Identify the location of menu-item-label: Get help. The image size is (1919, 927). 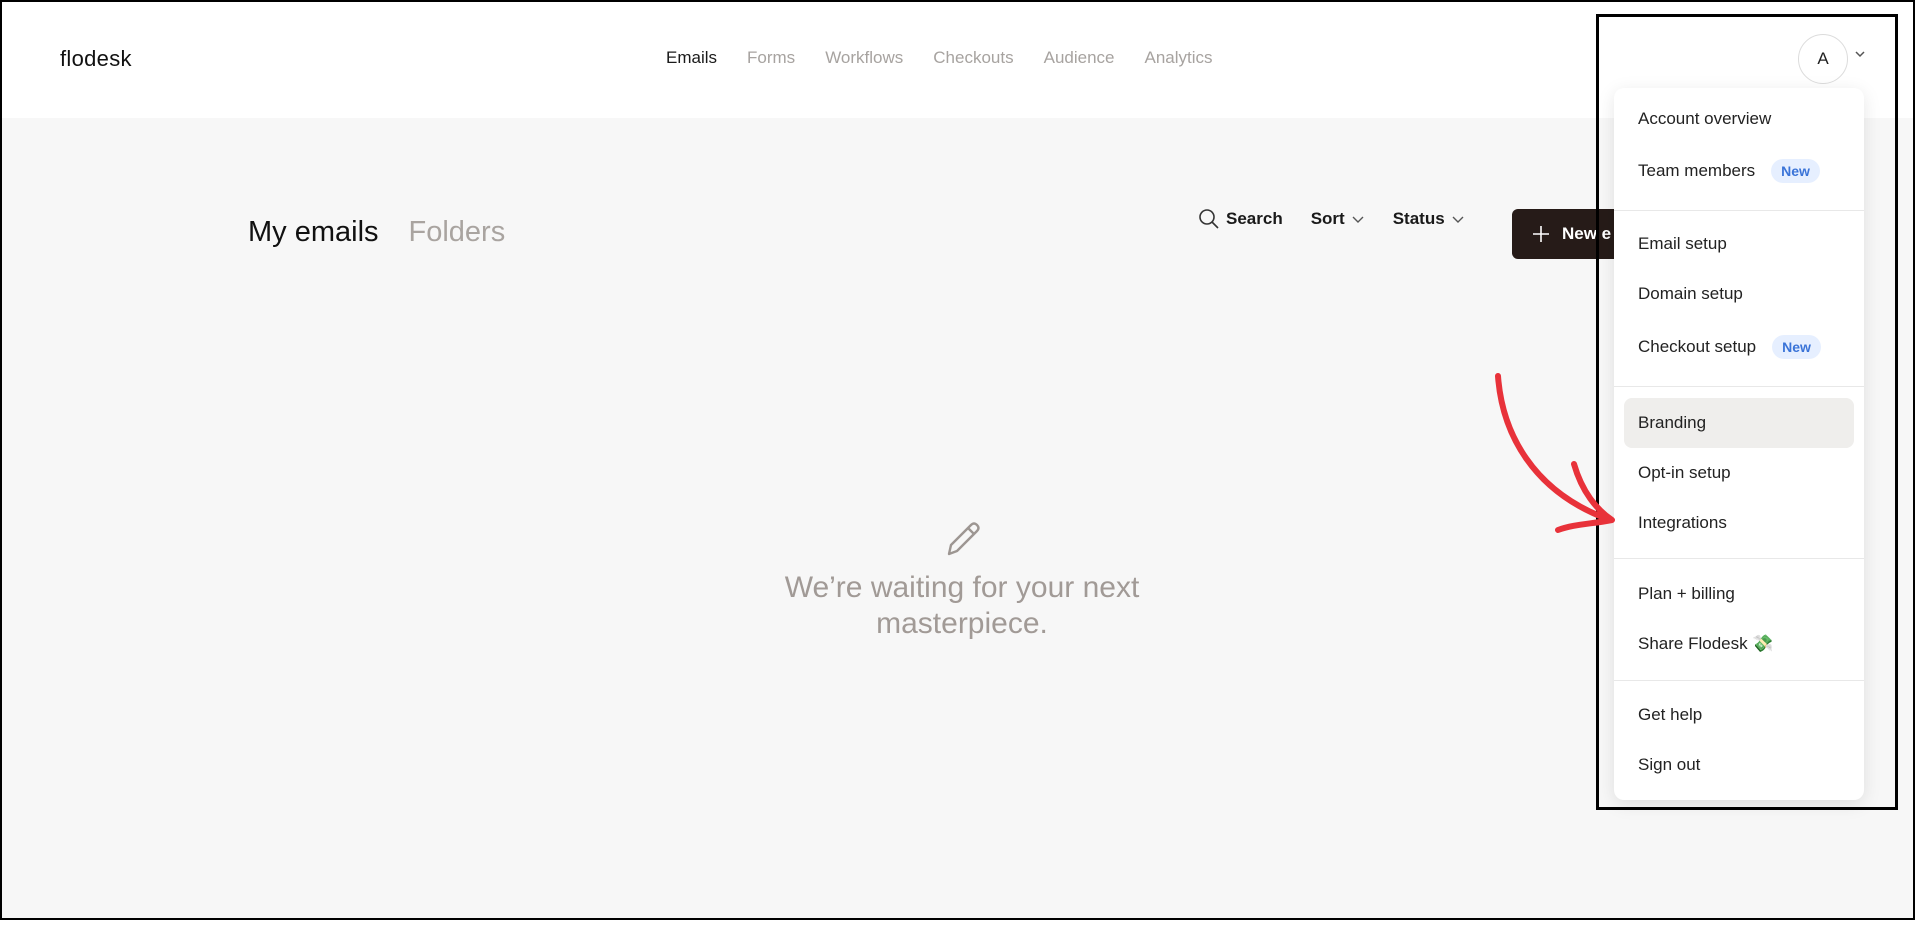
(1670, 714).